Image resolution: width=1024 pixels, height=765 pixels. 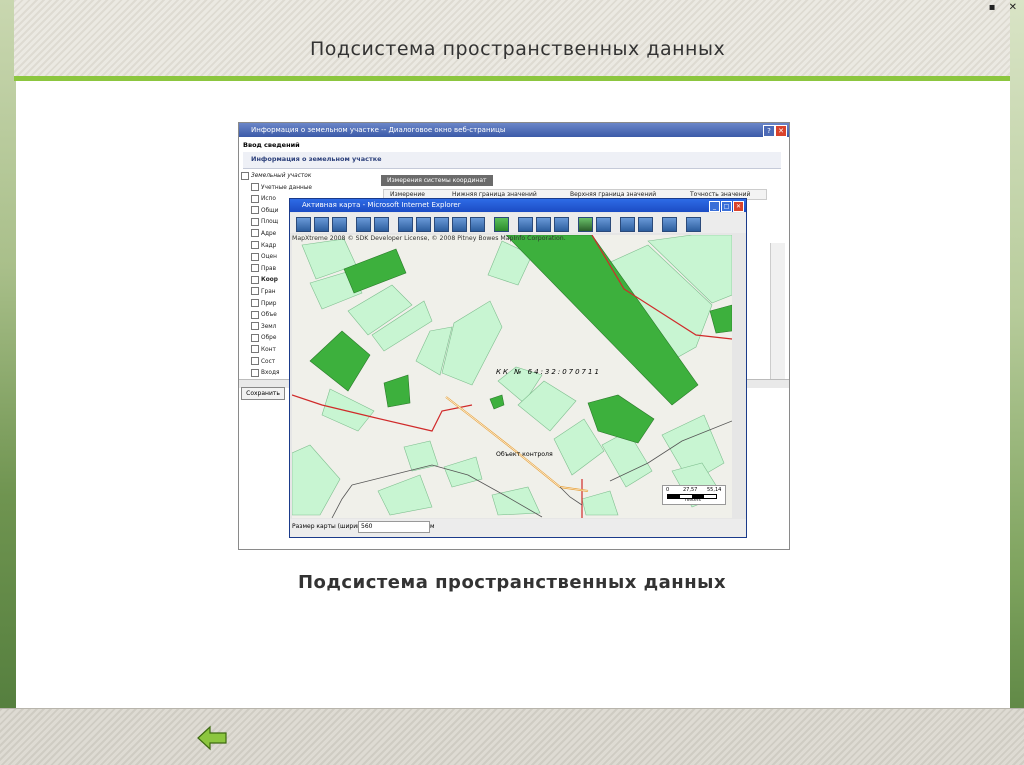 What do you see at coordinates (283, 177) in the screenshot?
I see `tree-item: Земельный участок` at bounding box center [283, 177].